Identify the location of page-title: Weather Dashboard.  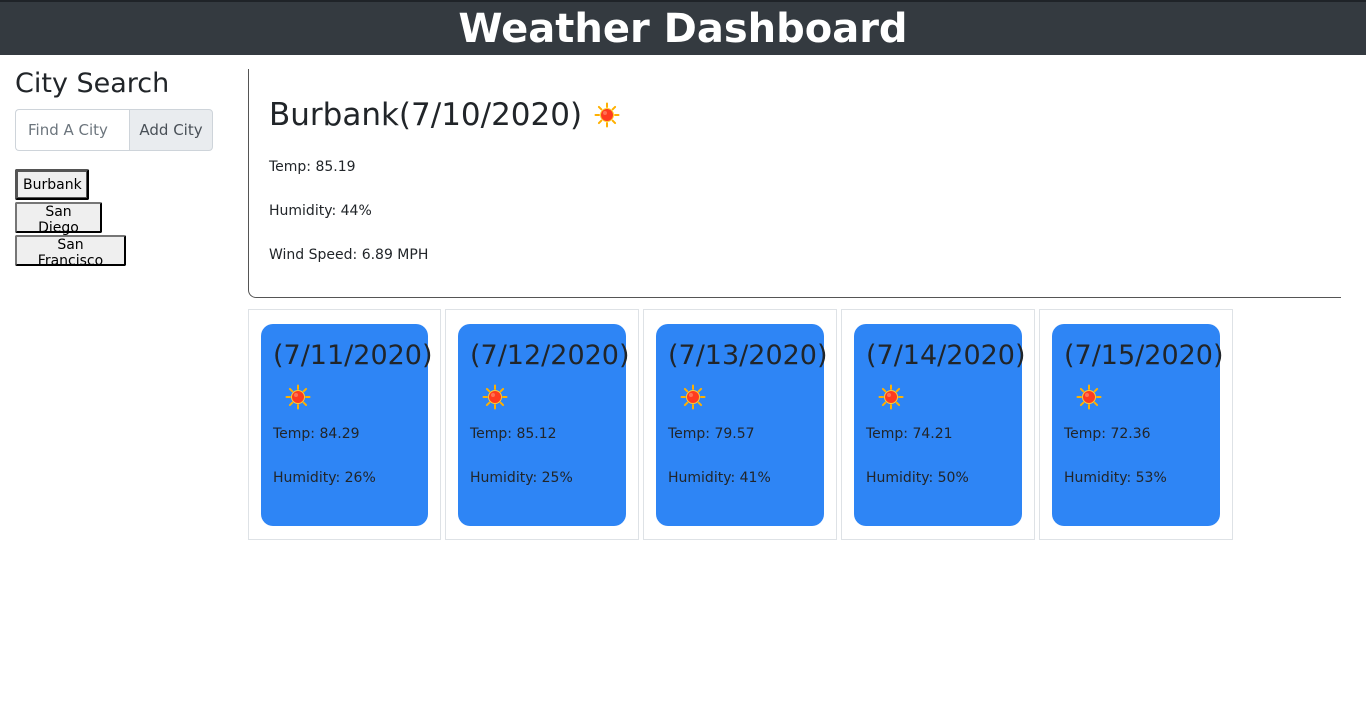
(683, 29).